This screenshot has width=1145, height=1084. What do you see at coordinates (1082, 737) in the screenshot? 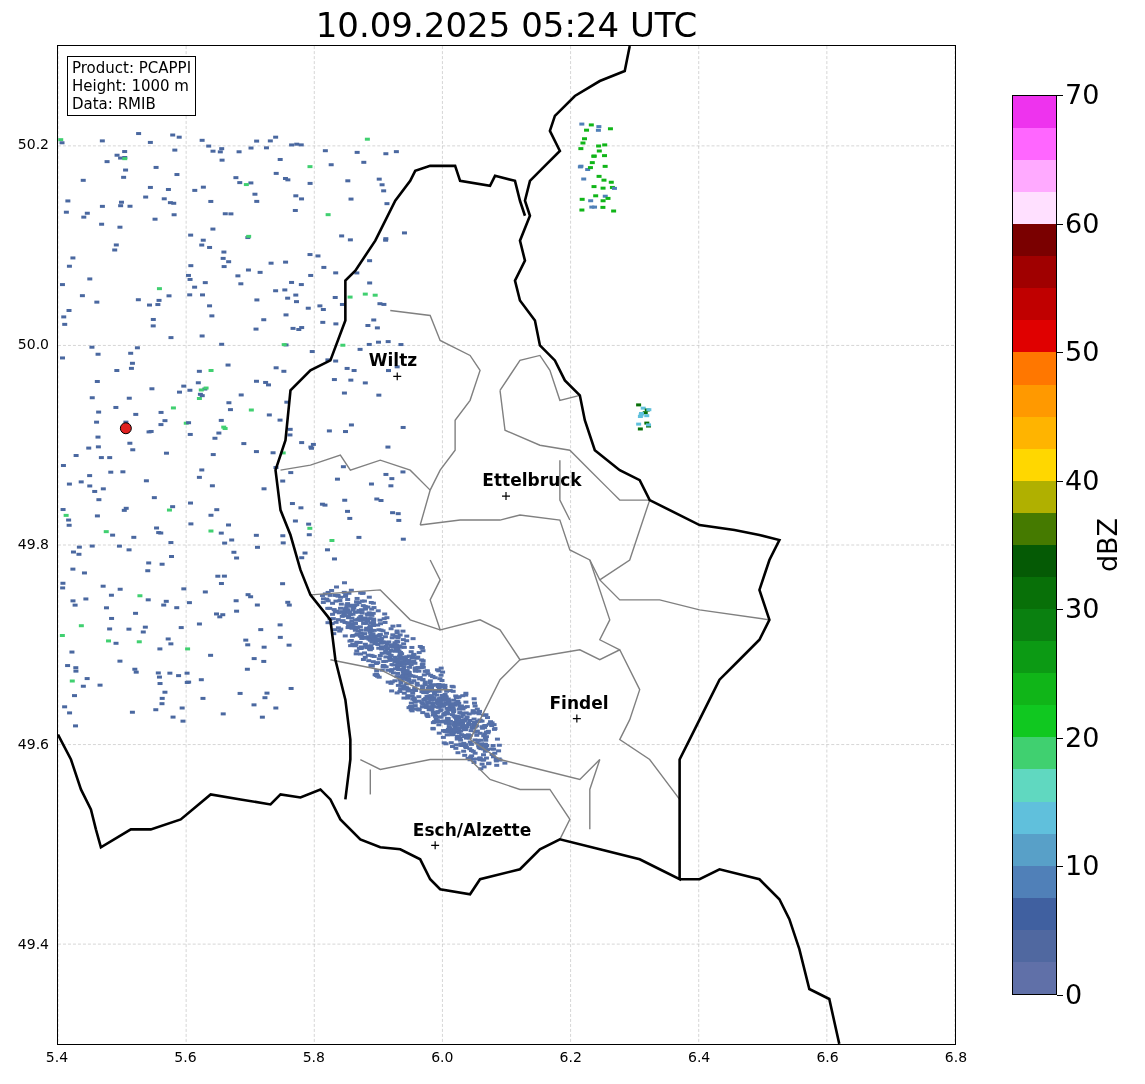
I see `scale-tick-label: 20` at bounding box center [1082, 737].